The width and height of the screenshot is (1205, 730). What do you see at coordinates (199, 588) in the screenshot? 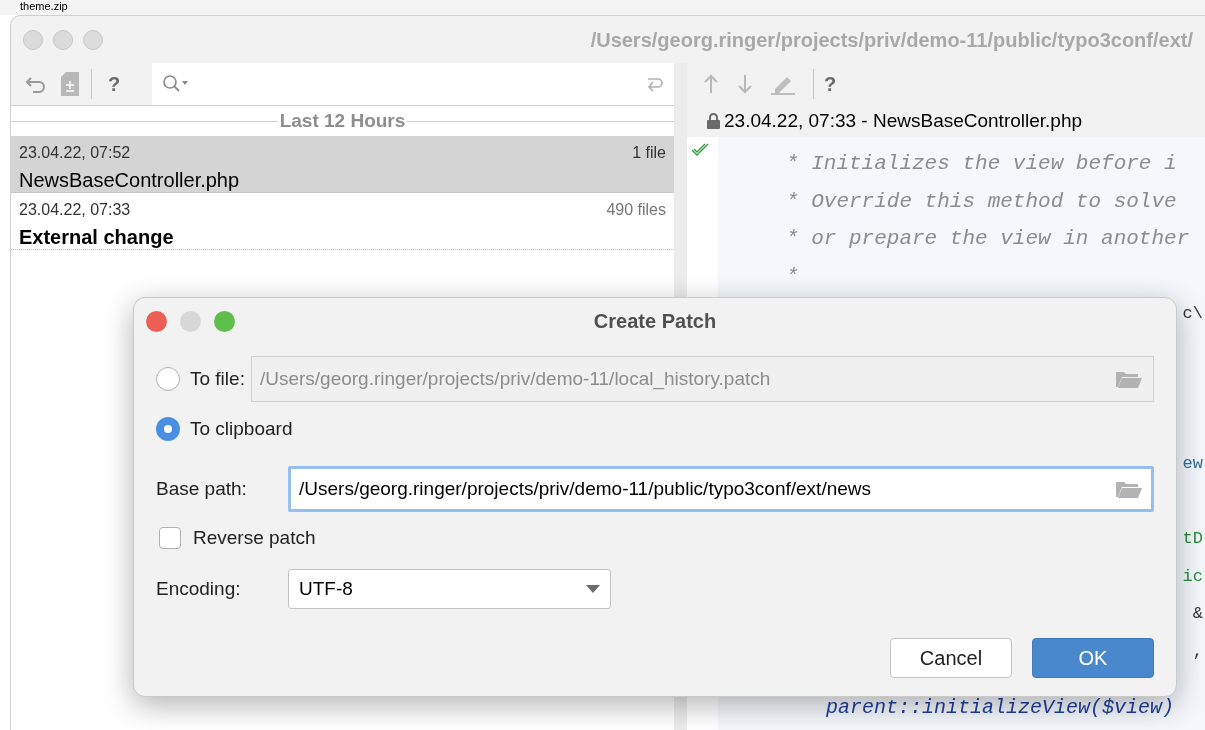
I see `field-label: Encoding:` at bounding box center [199, 588].